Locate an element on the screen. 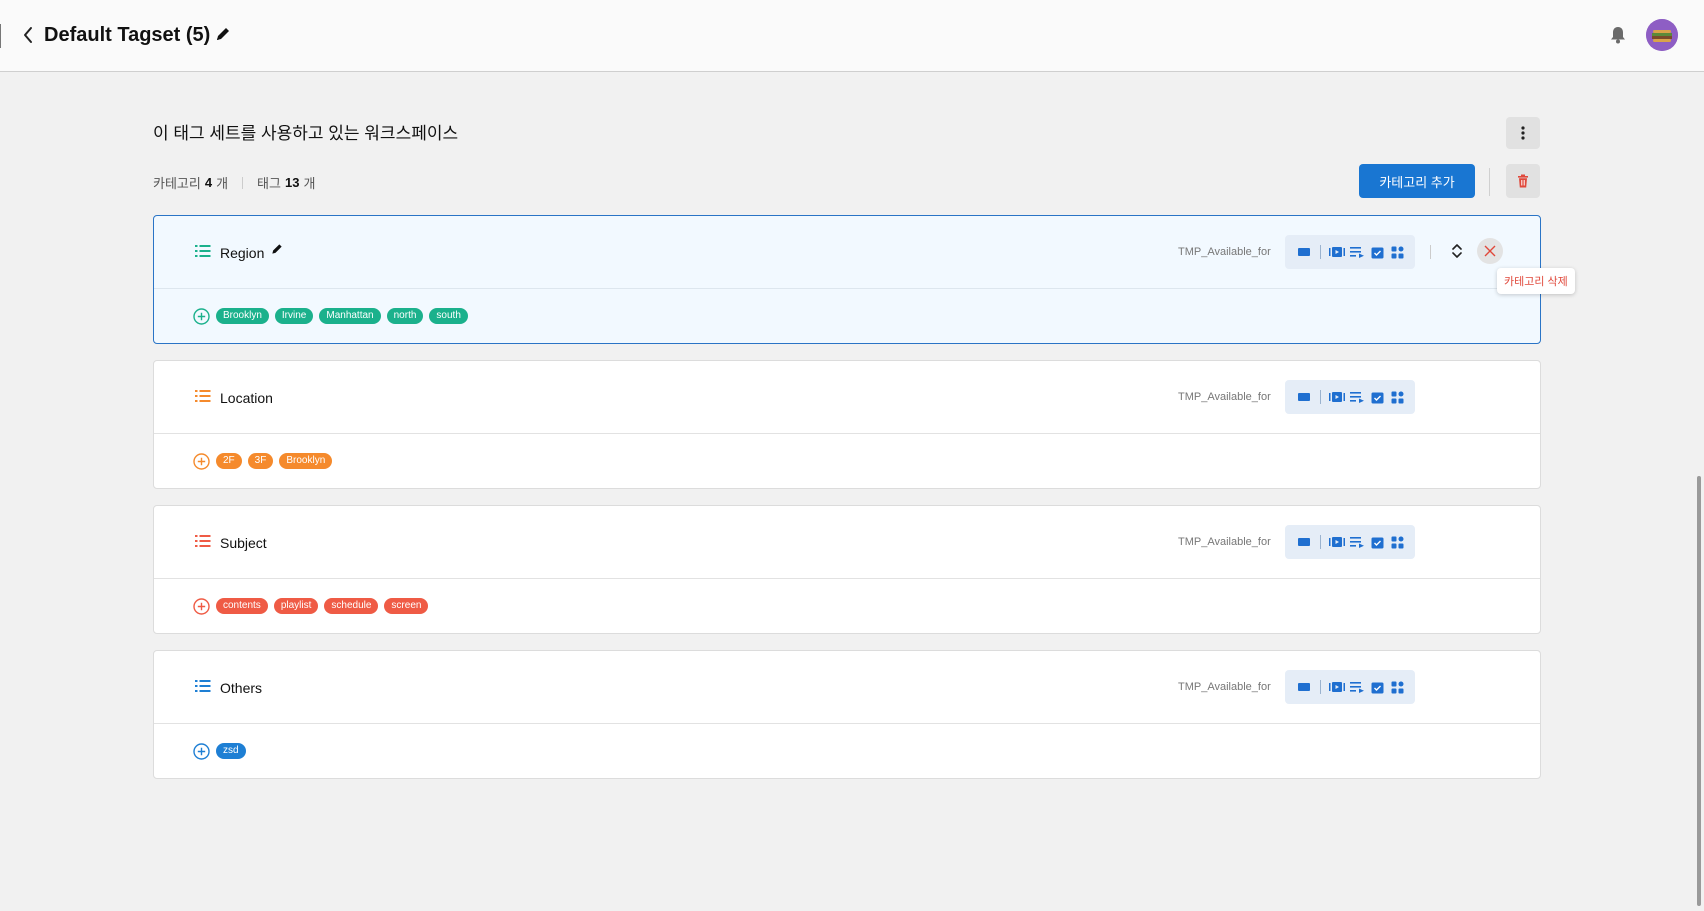 This screenshot has height=911, width=1704. delete-category-button is located at coordinates (1490, 251).